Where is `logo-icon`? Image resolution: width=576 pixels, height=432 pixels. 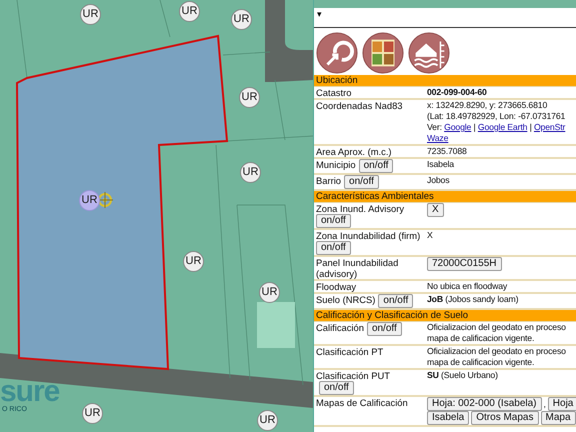 logo-icon is located at coordinates (383, 53).